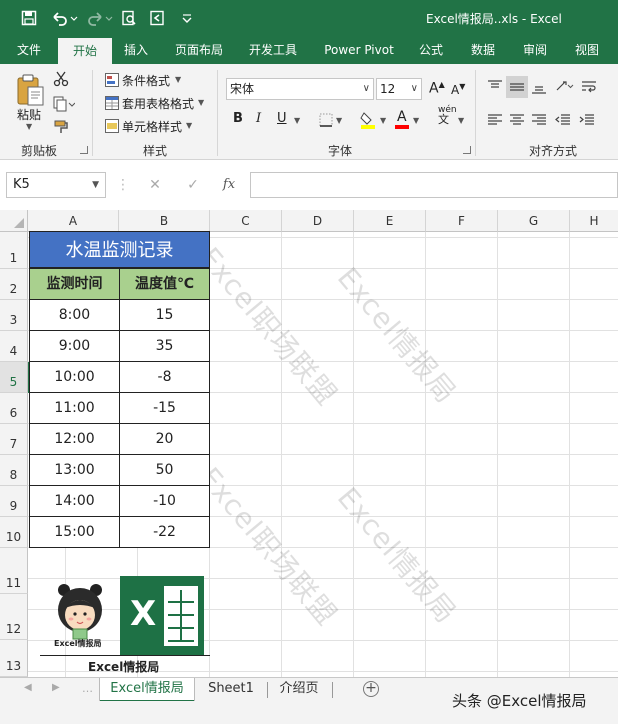  I want to click on tab-developer: 开发工具, so click(273, 50).